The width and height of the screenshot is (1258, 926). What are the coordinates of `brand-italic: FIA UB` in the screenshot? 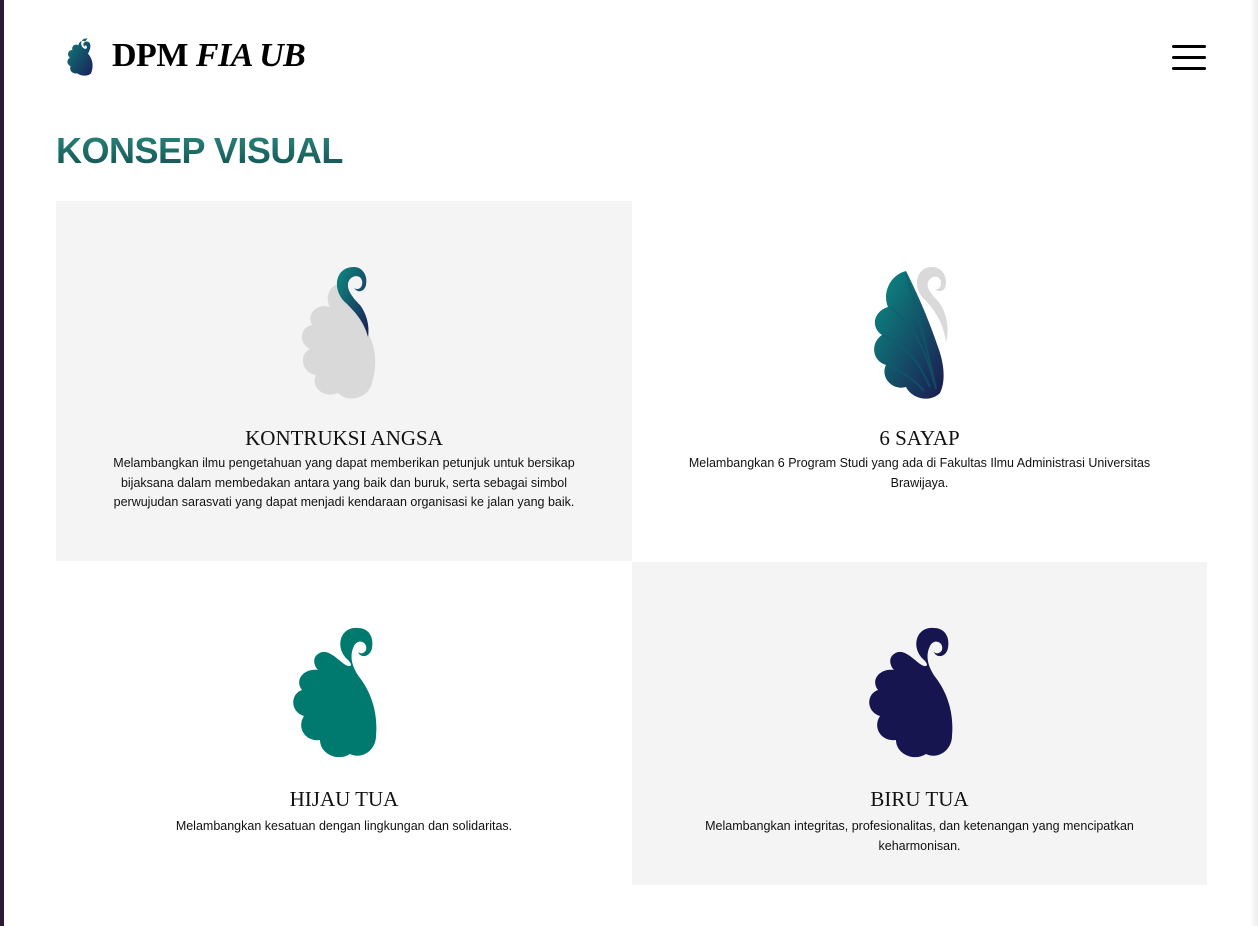 It's located at (250, 55).